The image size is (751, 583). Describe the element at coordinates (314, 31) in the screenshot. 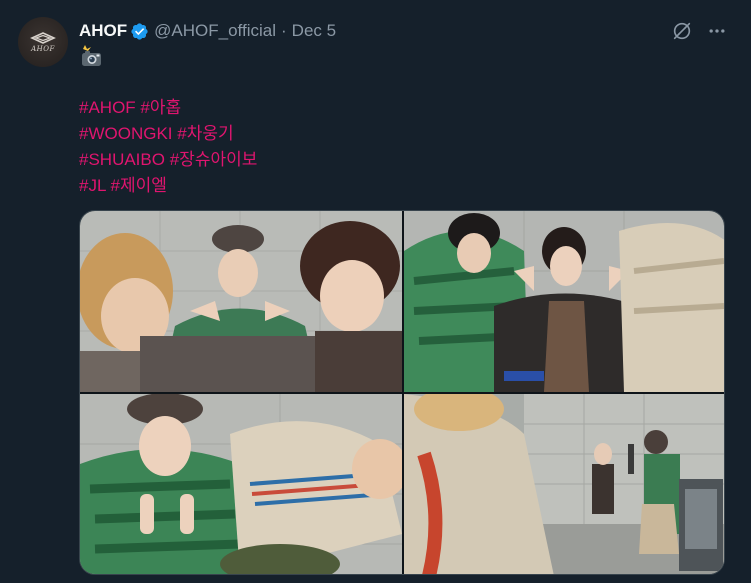

I see `tweet-date: Dec 5` at that location.